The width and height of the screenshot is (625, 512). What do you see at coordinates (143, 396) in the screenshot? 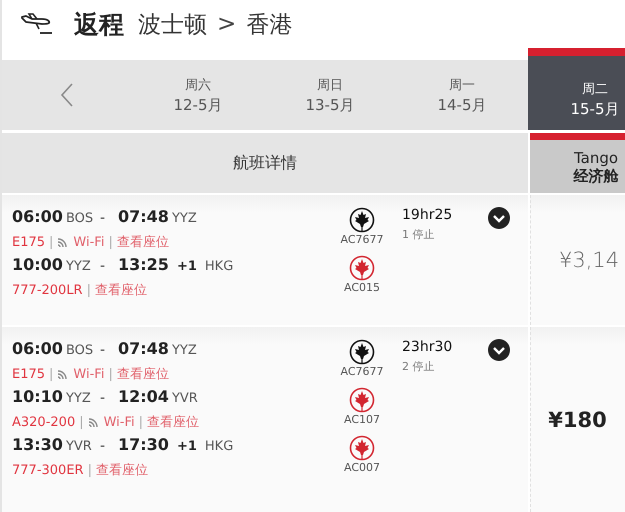
I see `arrival-time: 12:04` at bounding box center [143, 396].